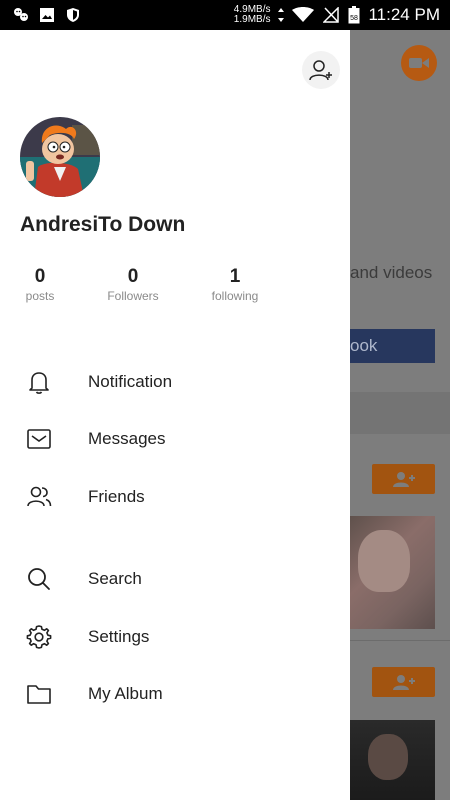  What do you see at coordinates (40, 296) in the screenshot?
I see `stat-label: posts` at bounding box center [40, 296].